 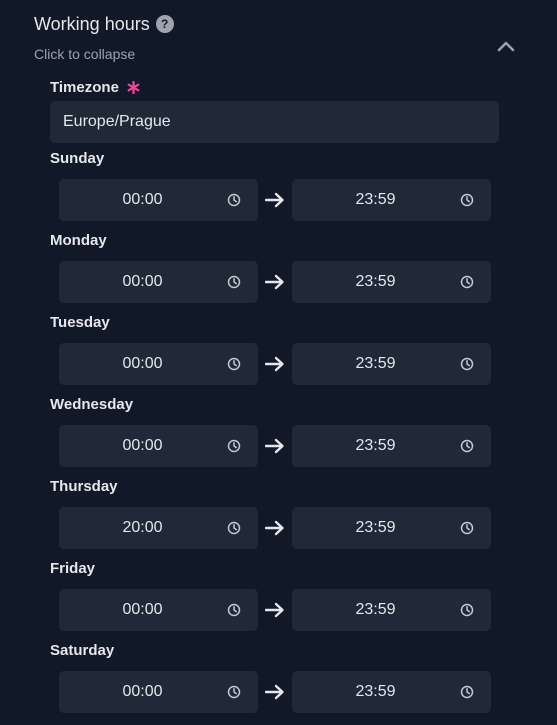 What do you see at coordinates (84, 87) in the screenshot?
I see `timezone-label-text: Timezone` at bounding box center [84, 87].